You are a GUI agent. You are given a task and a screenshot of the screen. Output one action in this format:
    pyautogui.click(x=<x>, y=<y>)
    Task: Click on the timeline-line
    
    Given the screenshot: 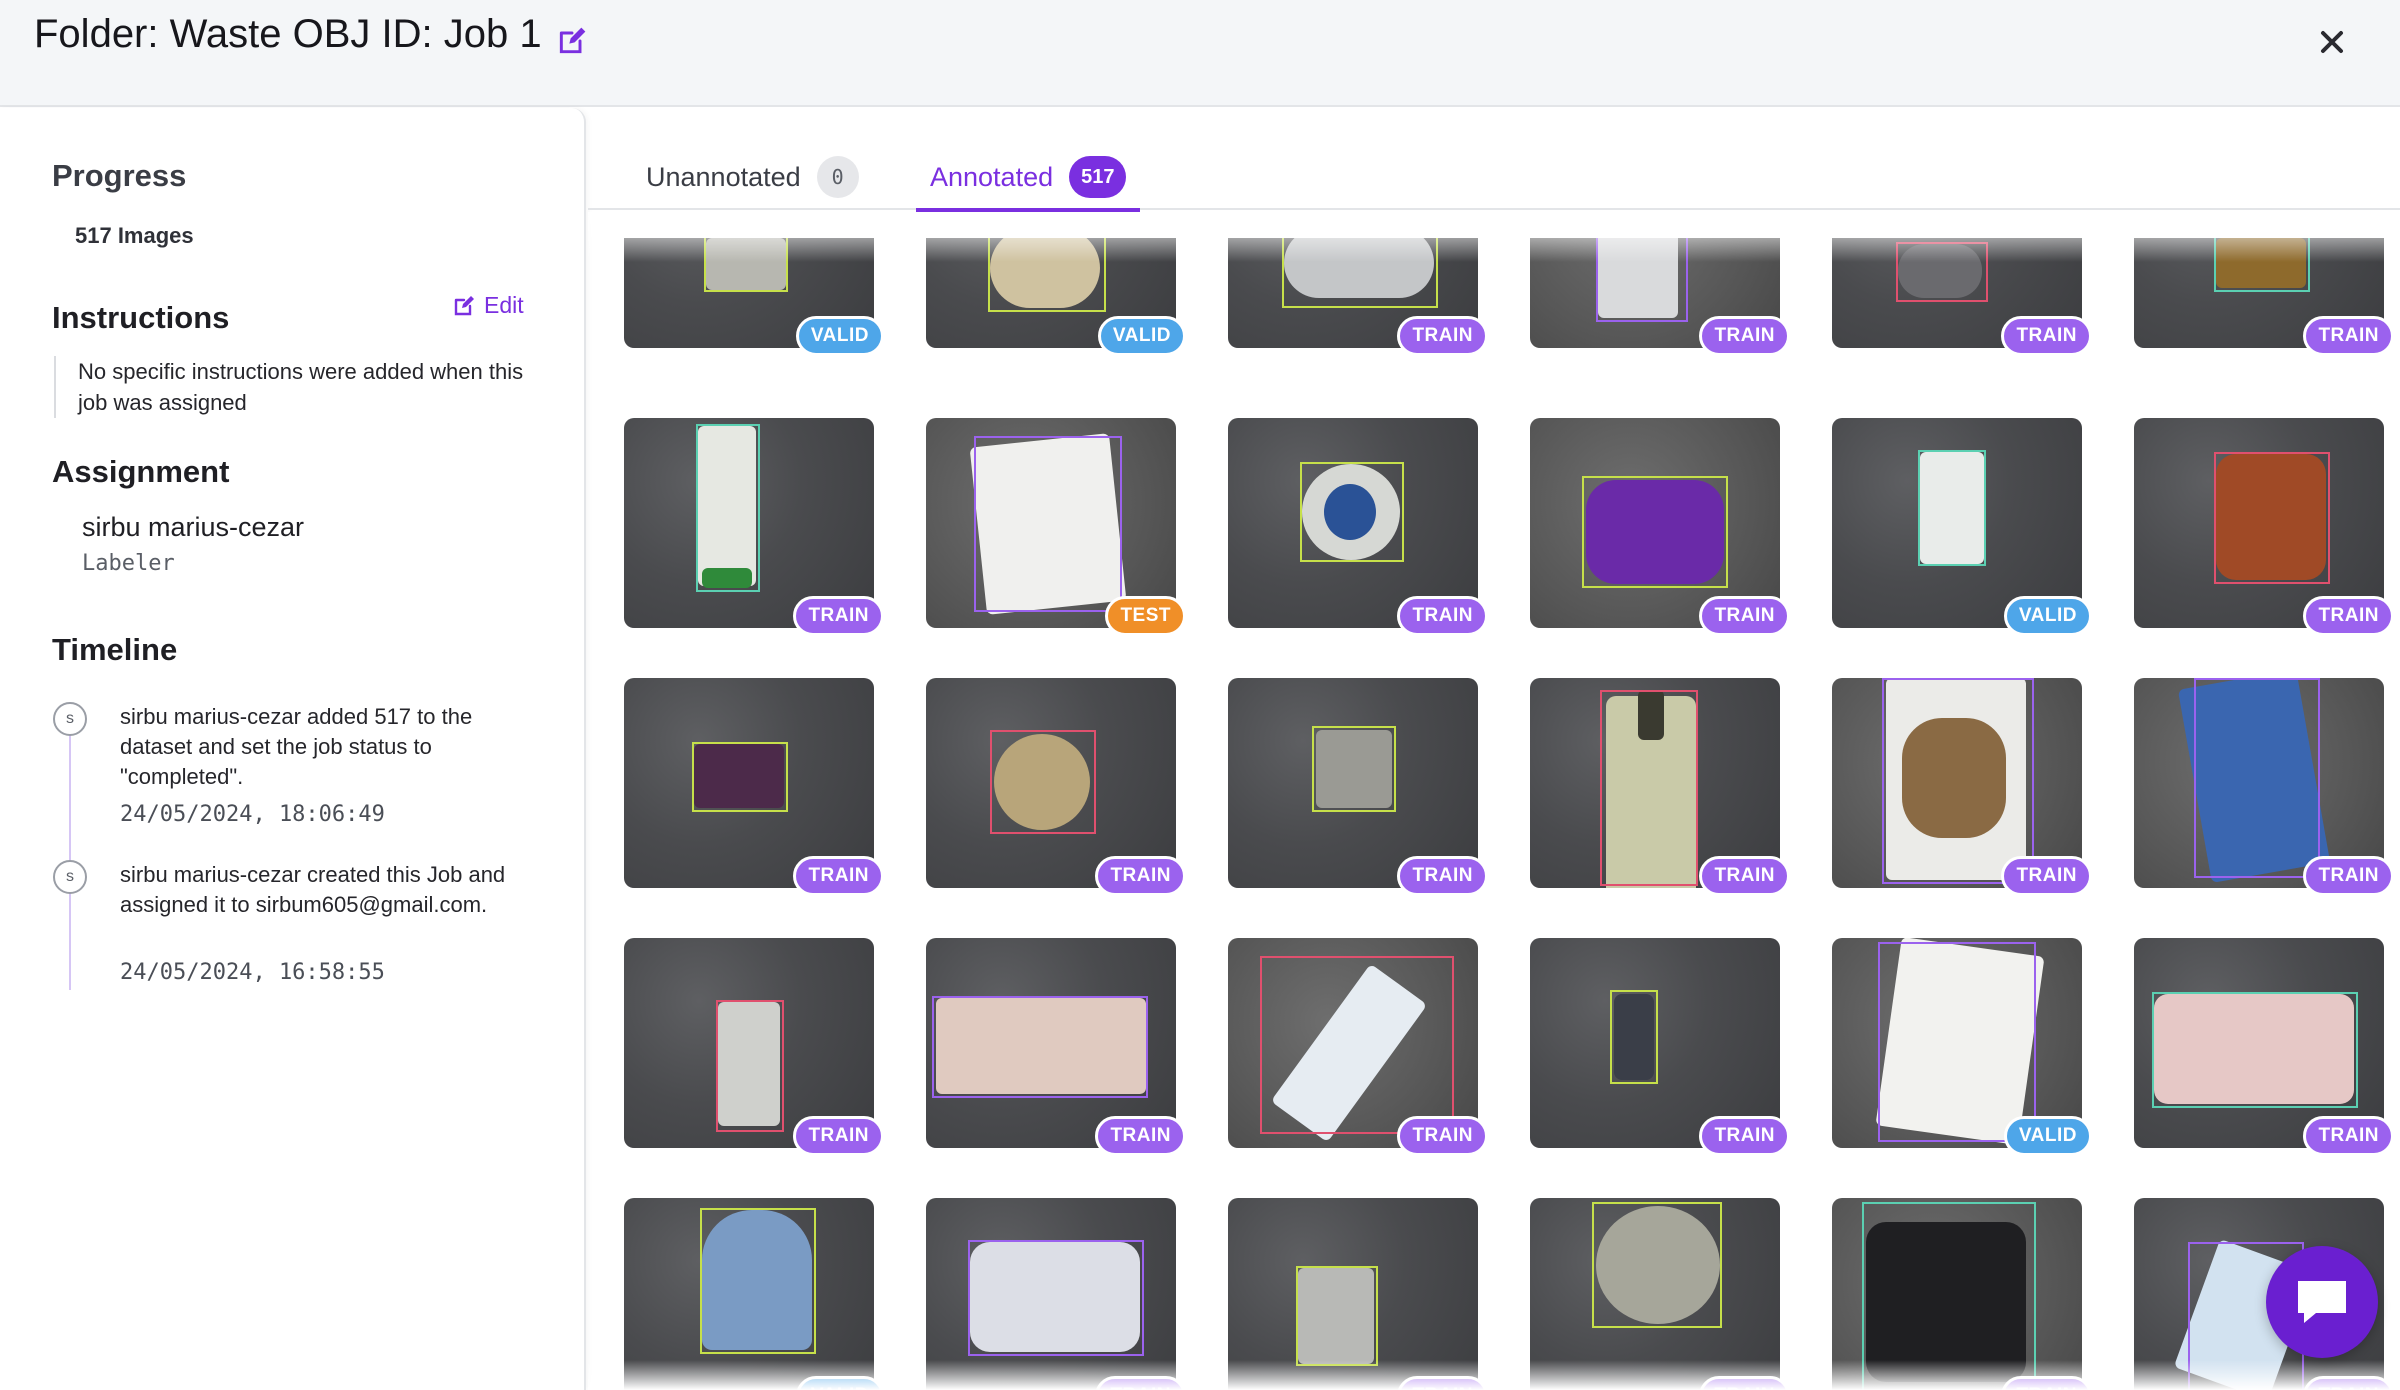 What is the action you would take?
    pyautogui.click(x=70, y=855)
    